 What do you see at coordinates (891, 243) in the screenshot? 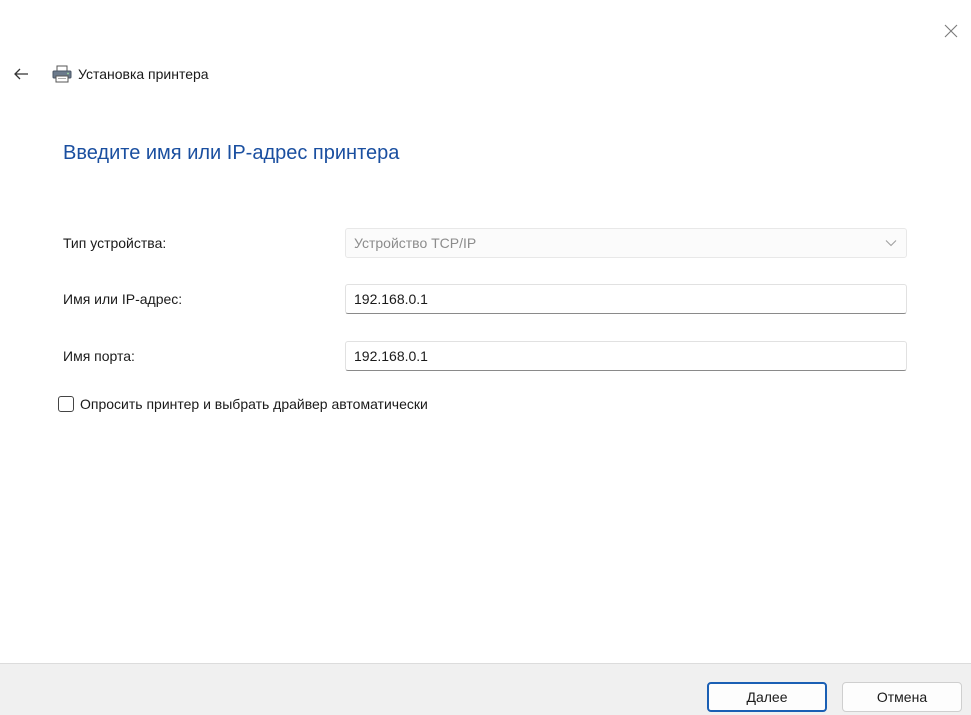
I see `chevron-down-icon` at bounding box center [891, 243].